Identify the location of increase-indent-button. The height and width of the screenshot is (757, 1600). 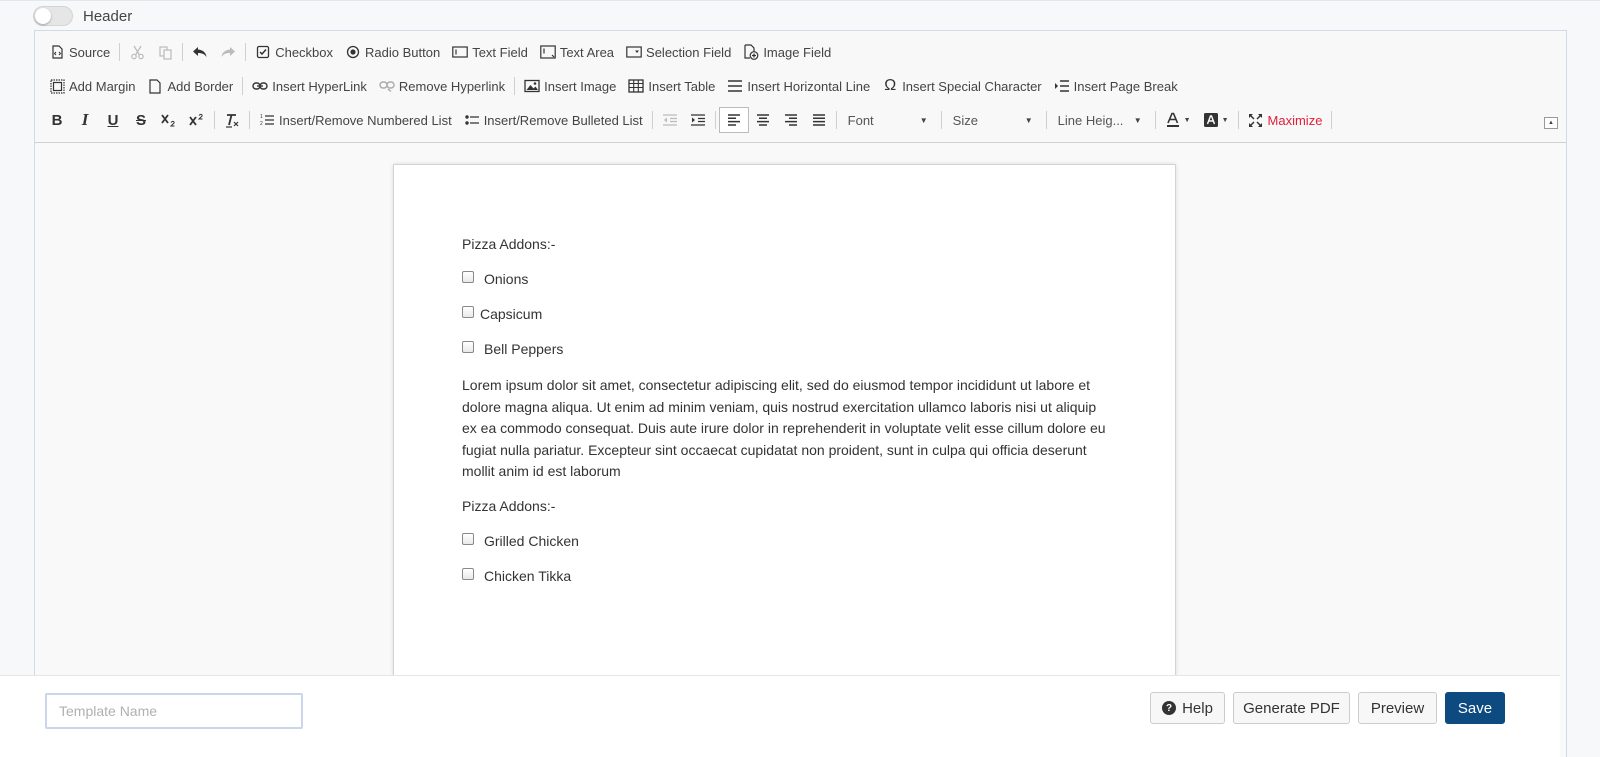
(698, 120).